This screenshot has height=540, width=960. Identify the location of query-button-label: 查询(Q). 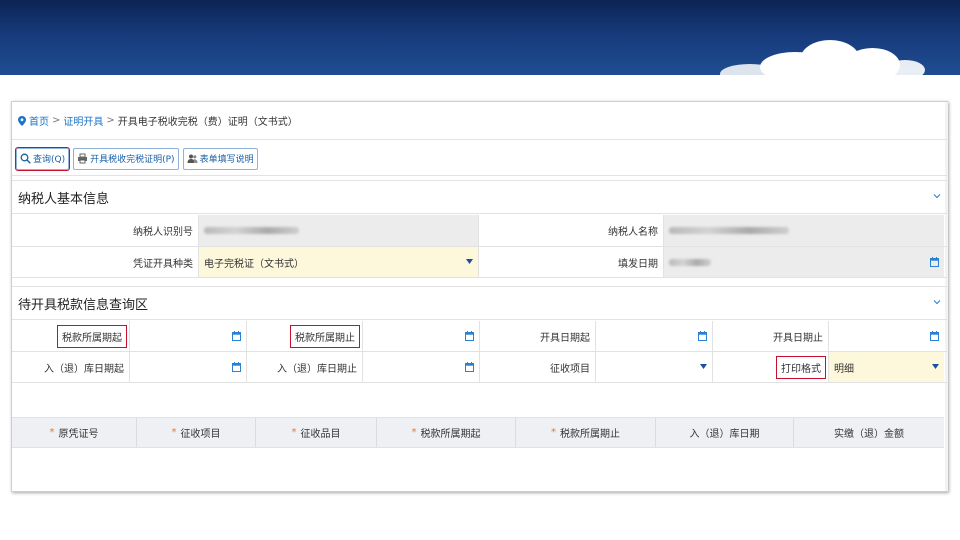
(49, 160).